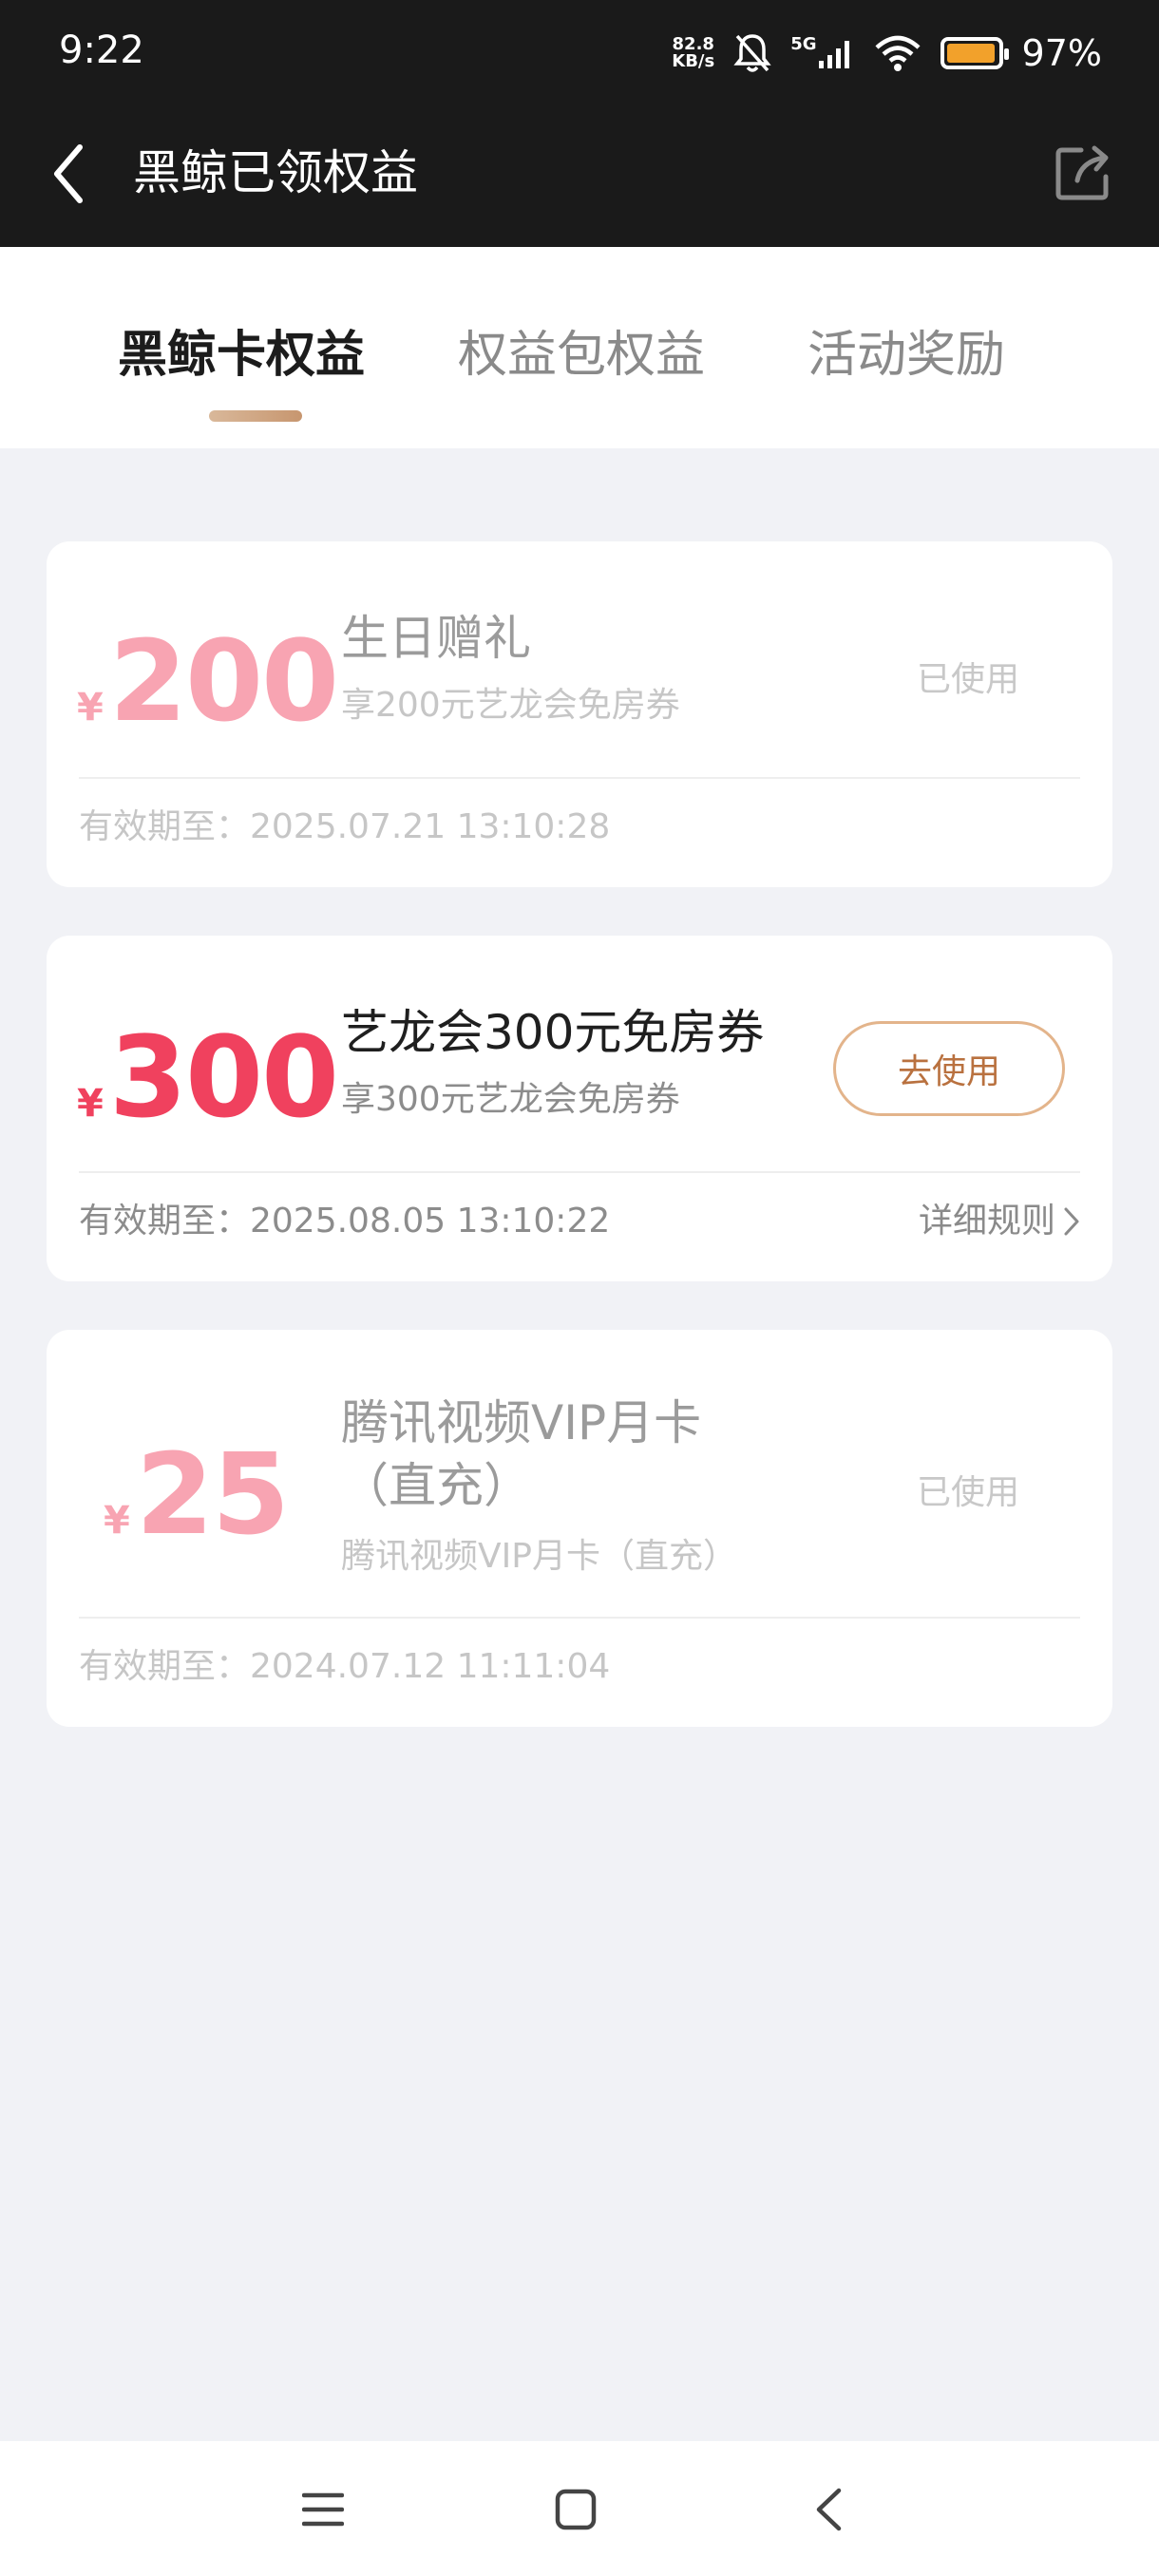  What do you see at coordinates (521, 1422) in the screenshot?
I see `coupon-title-line1: 腾讯视频VIP月卡` at bounding box center [521, 1422].